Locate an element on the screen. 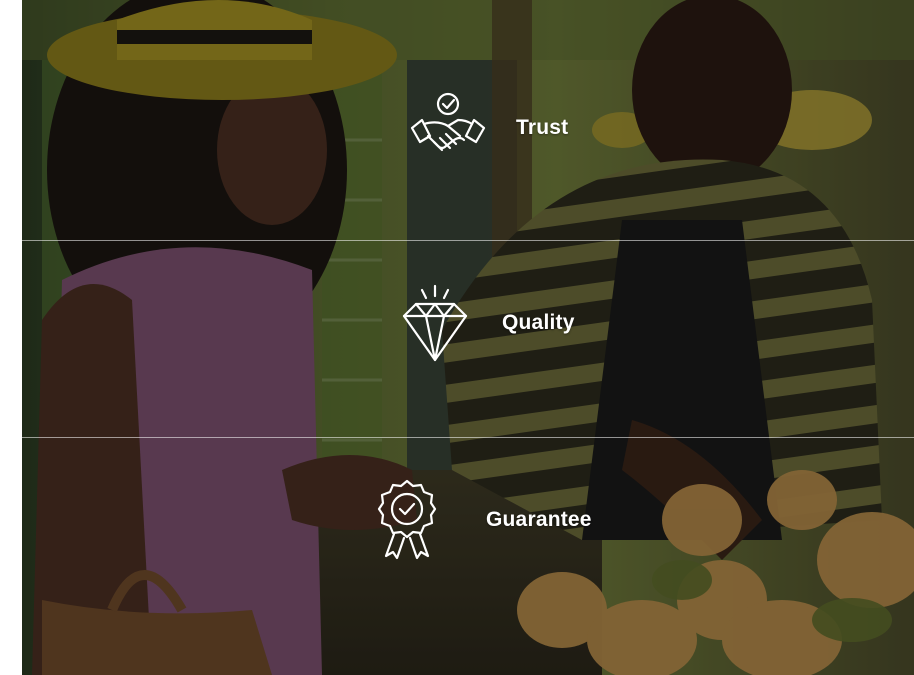 This screenshot has width=914, height=675. handshake-check-icon is located at coordinates (448, 122).